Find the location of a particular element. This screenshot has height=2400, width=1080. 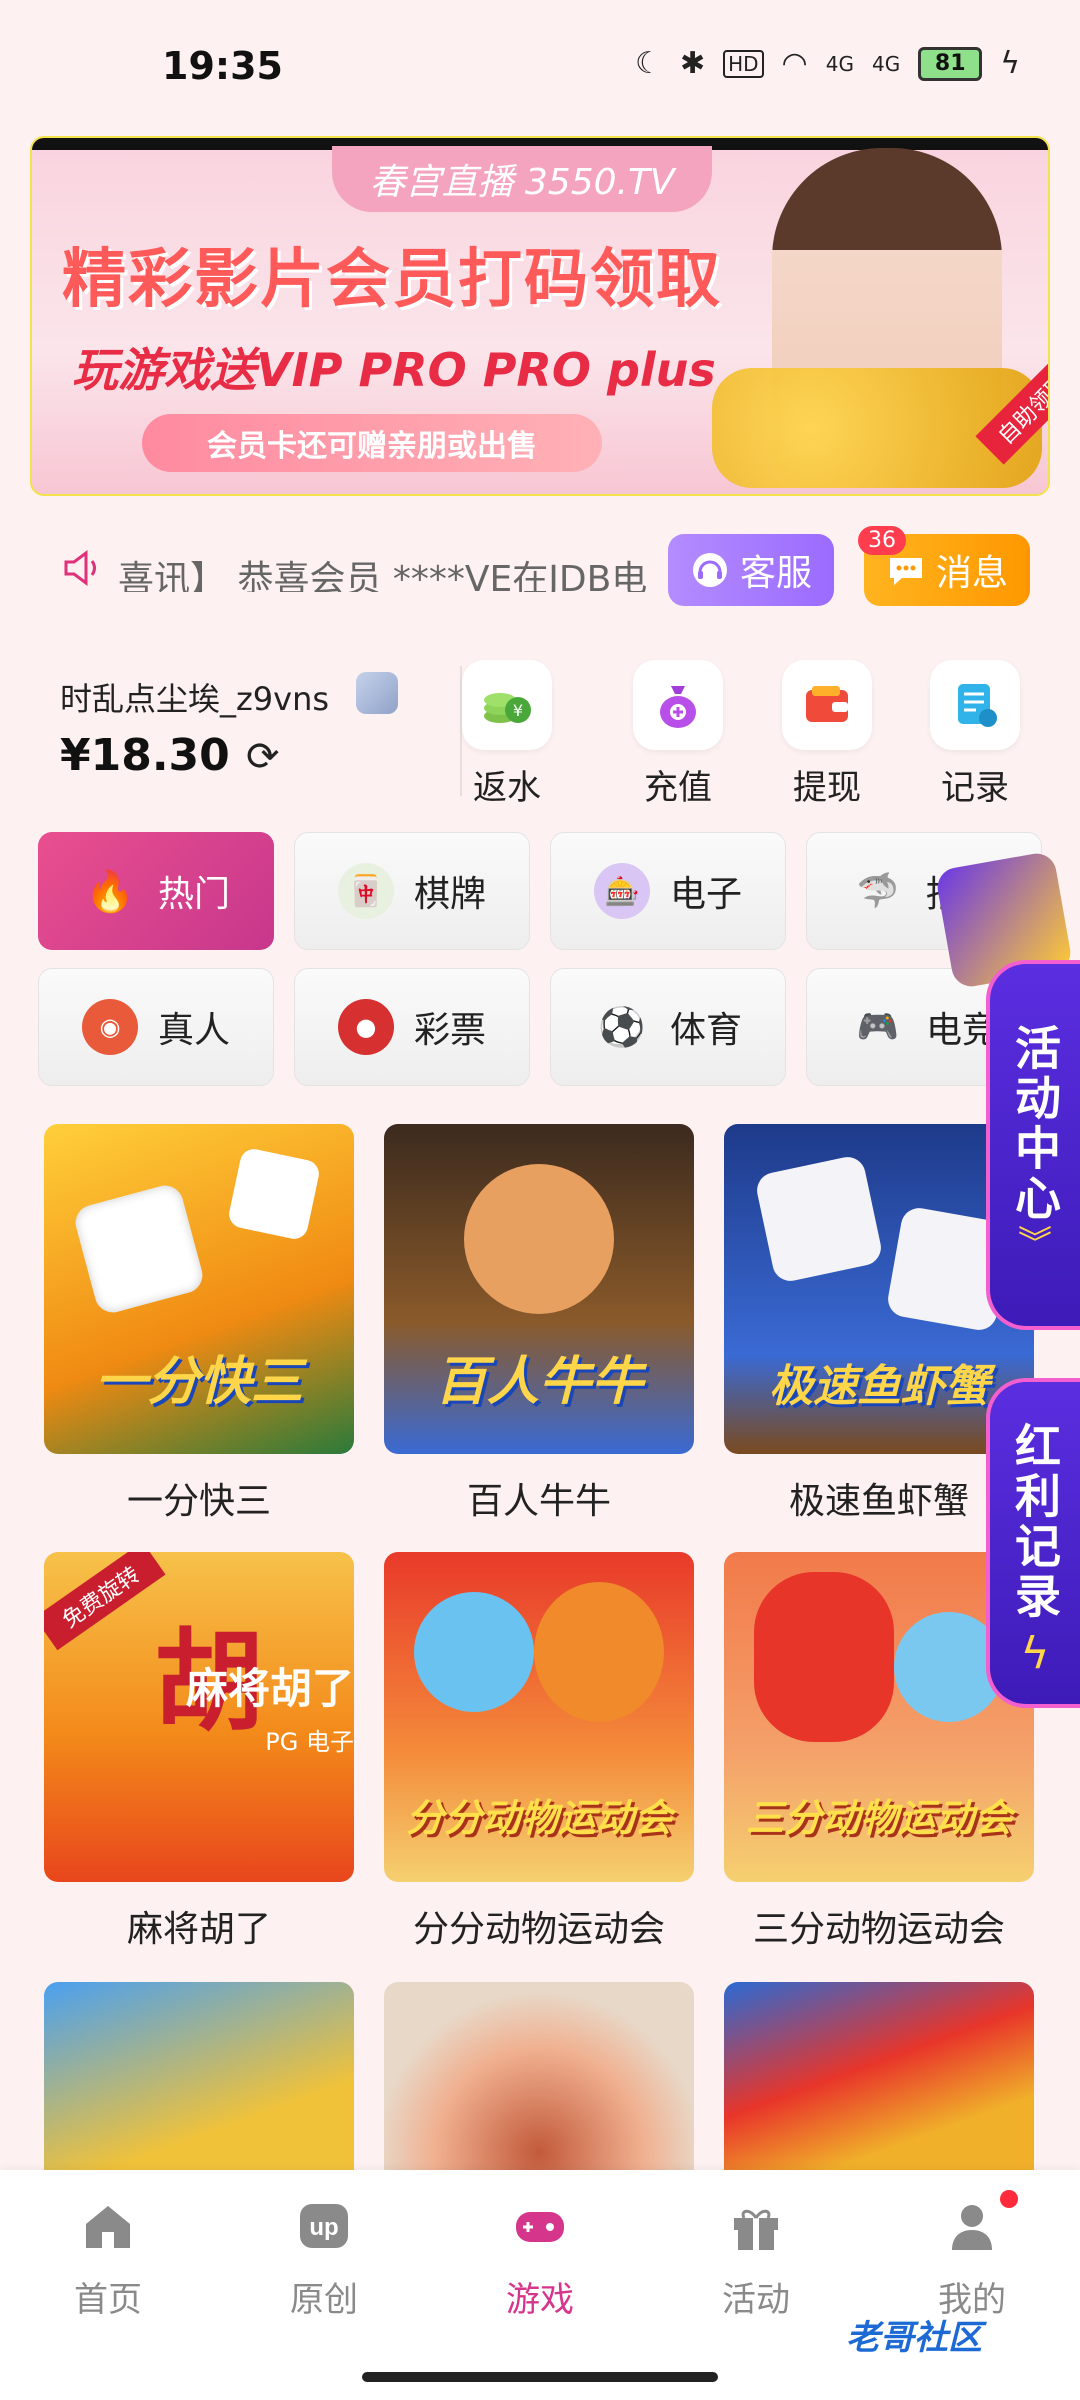

status-icons: ☾ ✱ HD ◠ 4G 4G 81 ϟ is located at coordinates (827, 63).